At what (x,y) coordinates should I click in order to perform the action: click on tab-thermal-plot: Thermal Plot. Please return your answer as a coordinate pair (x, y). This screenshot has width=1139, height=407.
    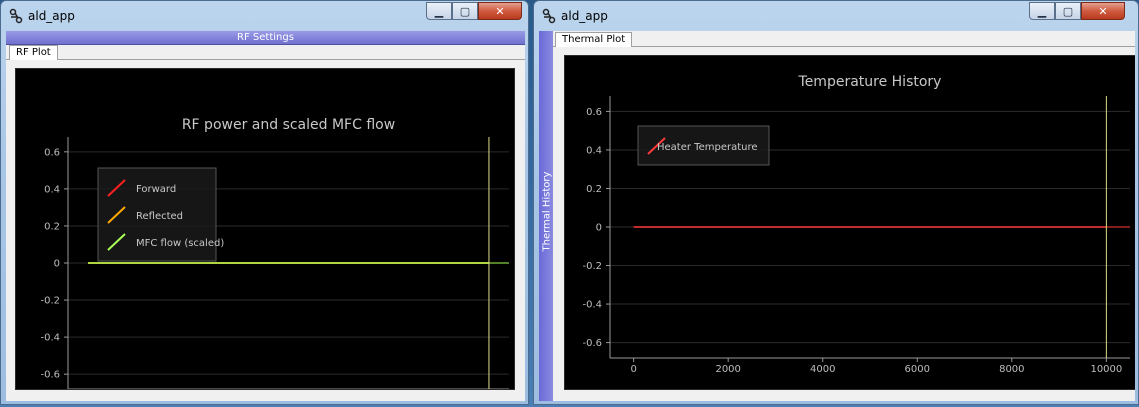
    Looking at the image, I should click on (594, 39).